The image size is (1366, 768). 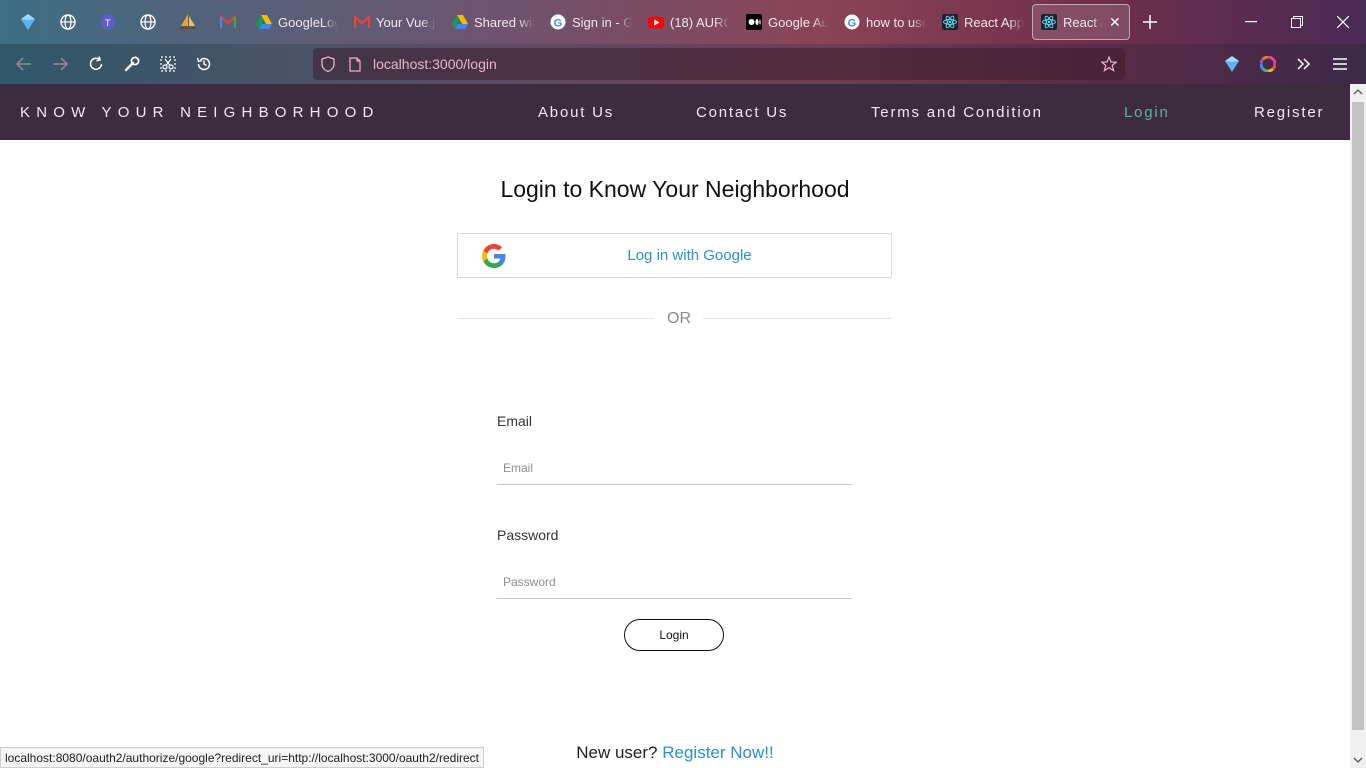 What do you see at coordinates (957, 112) in the screenshot?
I see `nav-terms: Terms and Condition` at bounding box center [957, 112].